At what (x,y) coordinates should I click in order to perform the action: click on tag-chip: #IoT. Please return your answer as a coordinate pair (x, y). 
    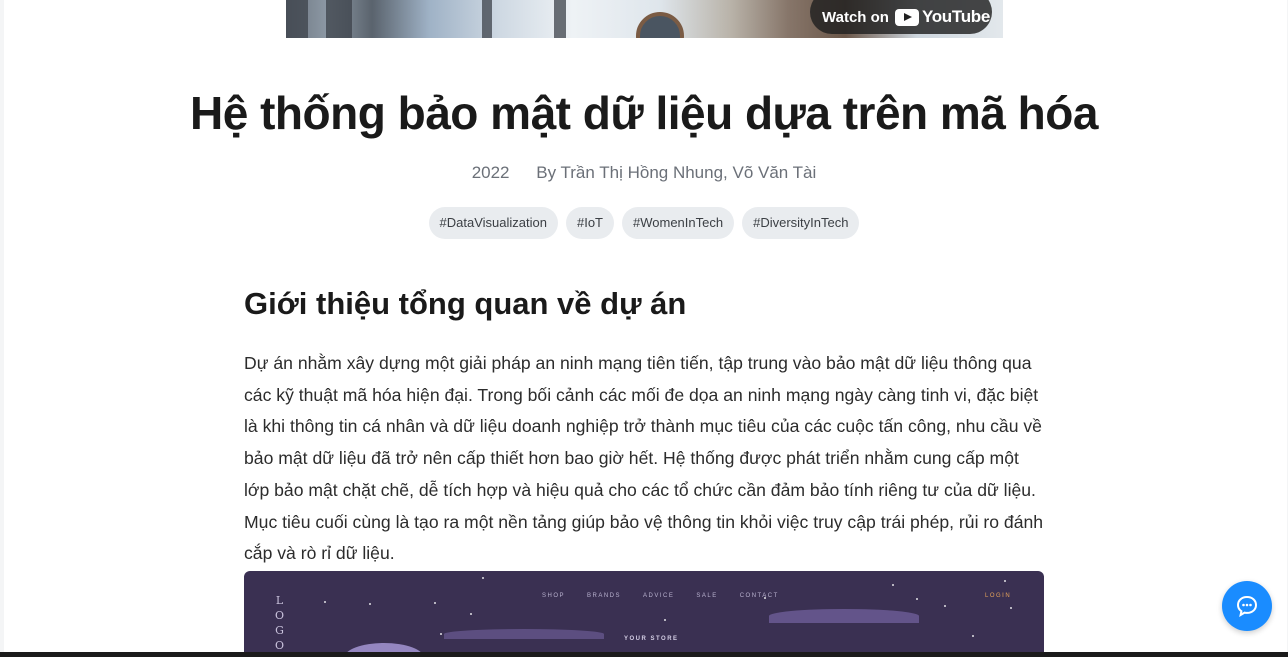
    Looking at the image, I should click on (589, 223).